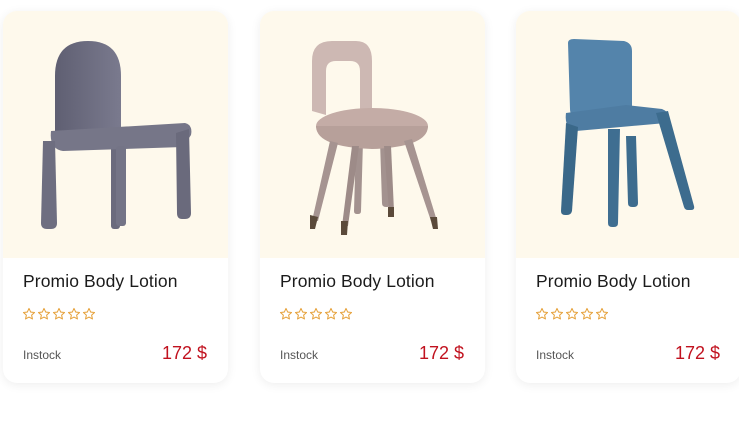 This screenshot has height=428, width=739. I want to click on blue-modern-chair-image, so click(628, 133).